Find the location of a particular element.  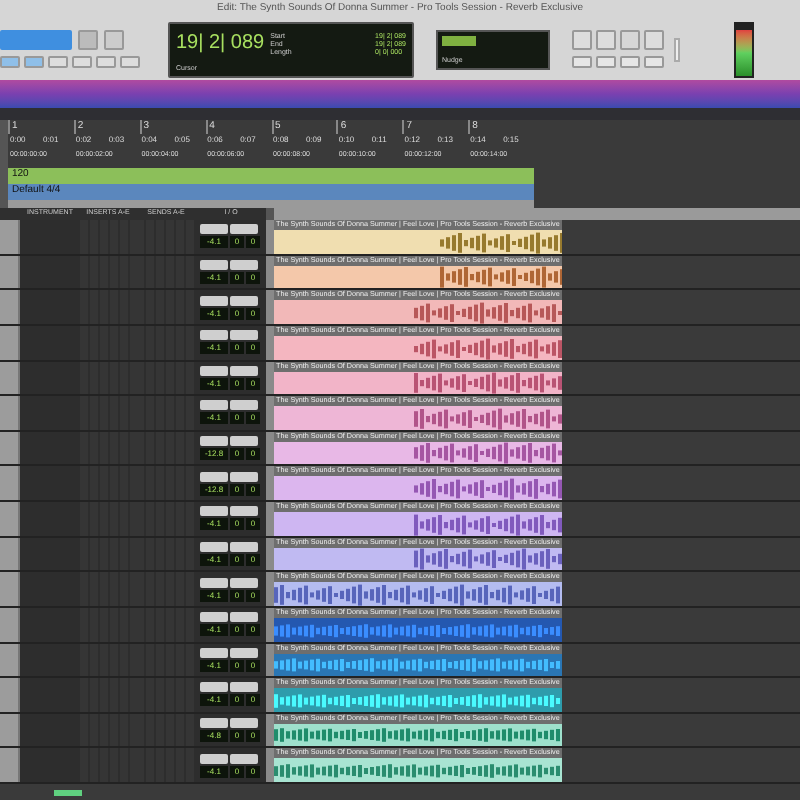

play-button is located at coordinates (630, 40).